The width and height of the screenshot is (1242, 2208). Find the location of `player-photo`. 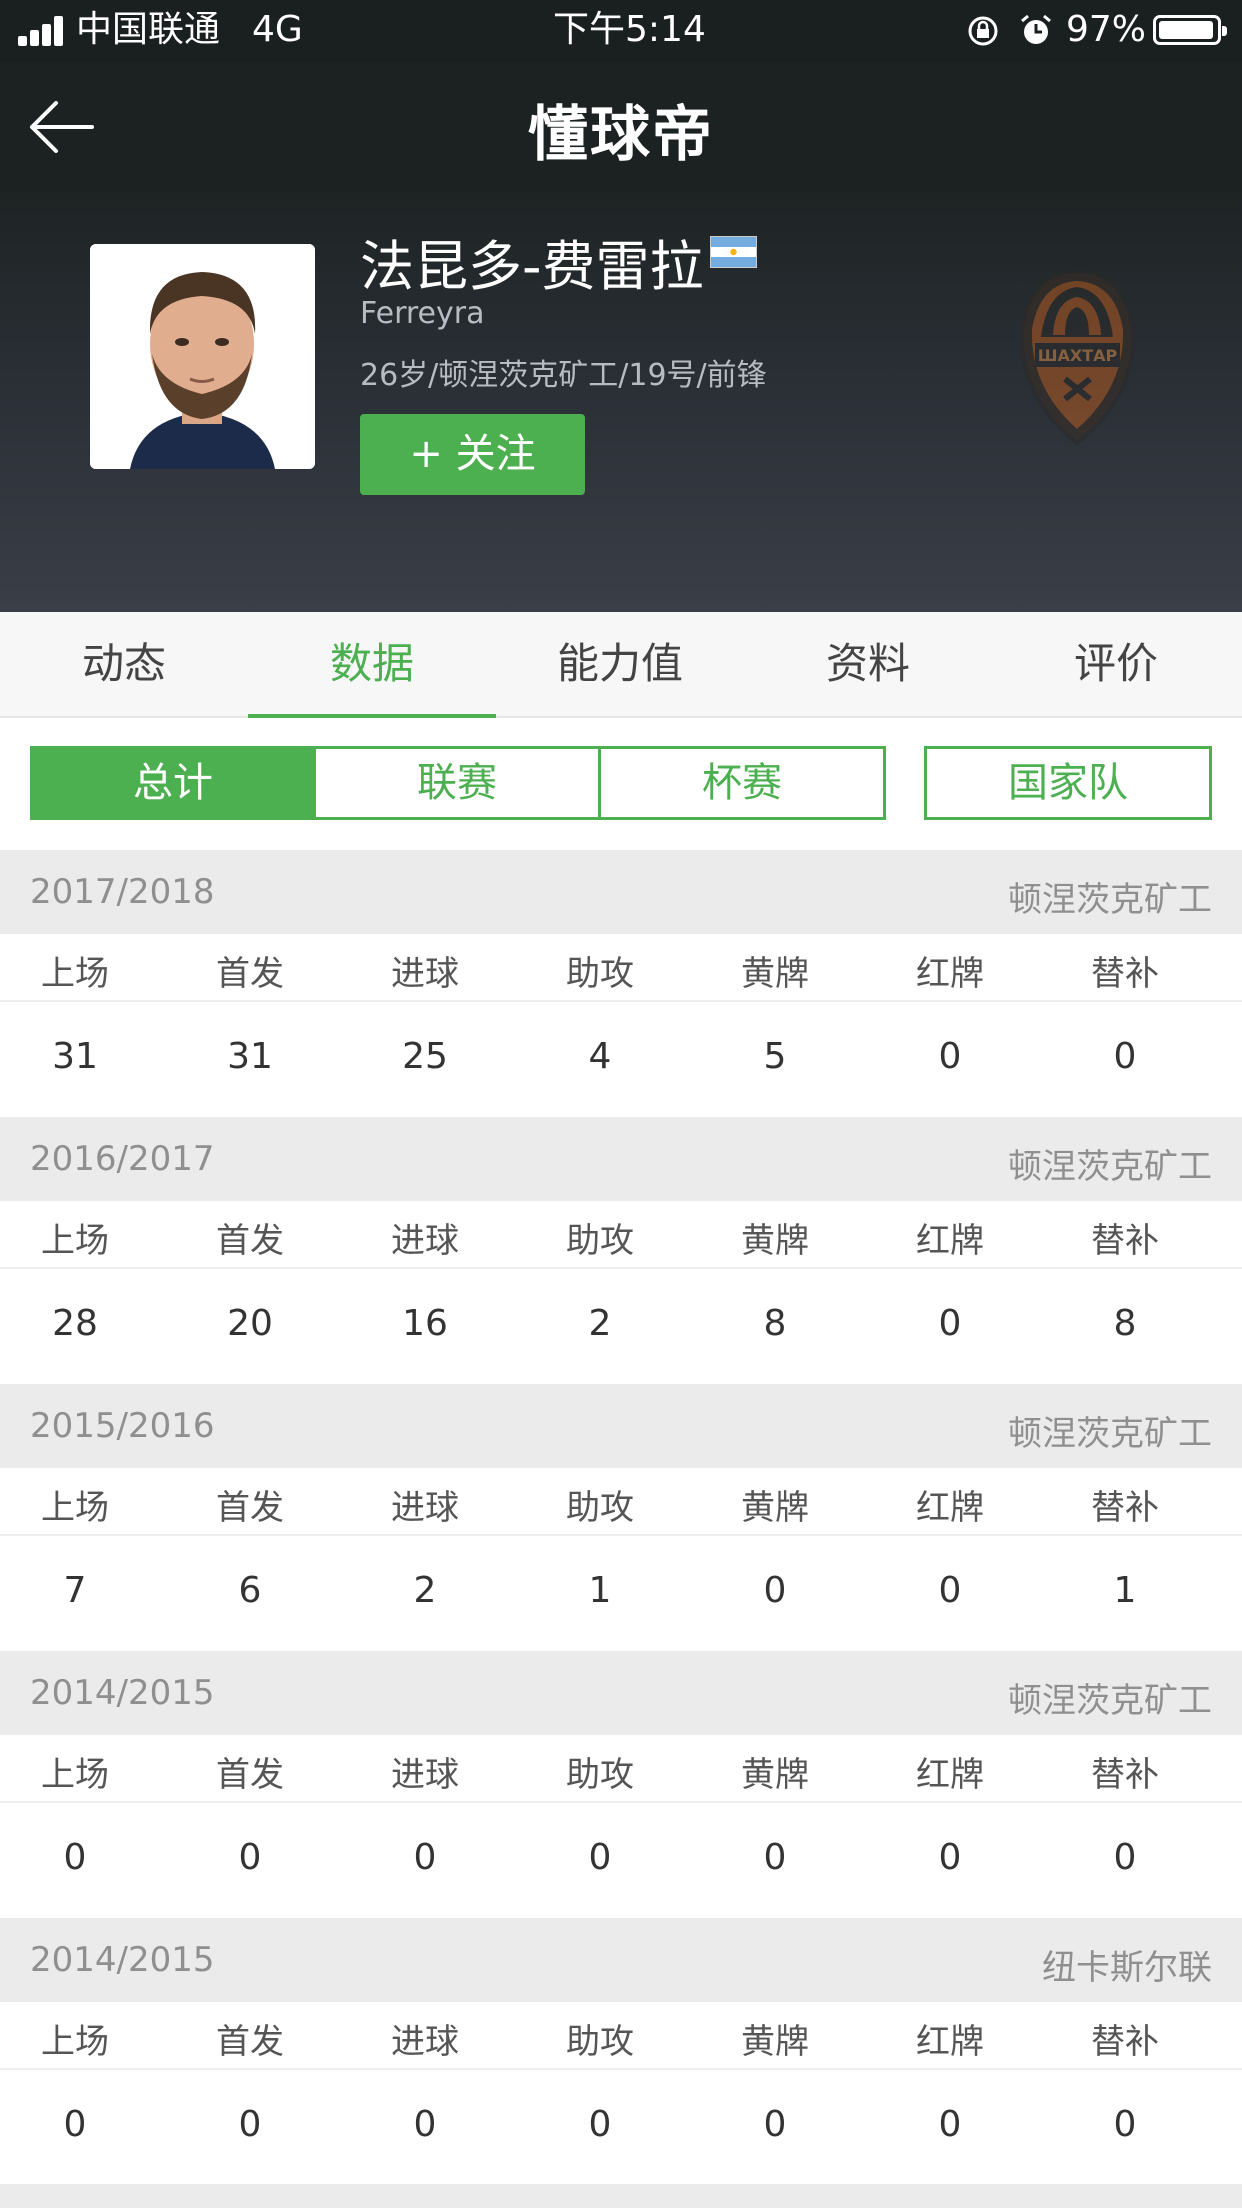

player-photo is located at coordinates (202, 356).